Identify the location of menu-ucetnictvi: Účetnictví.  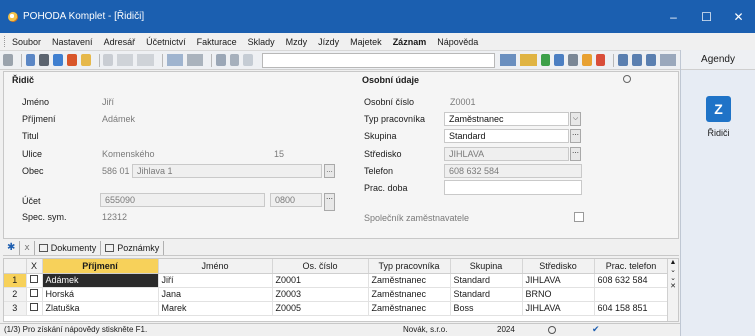
(166, 42).